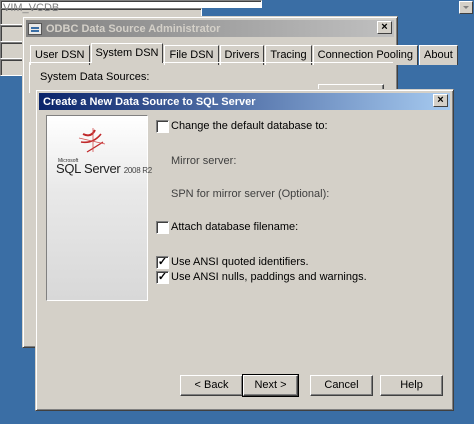 The height and width of the screenshot is (424, 474). What do you see at coordinates (88, 168) in the screenshot?
I see `logo-product-name: SQL Server` at bounding box center [88, 168].